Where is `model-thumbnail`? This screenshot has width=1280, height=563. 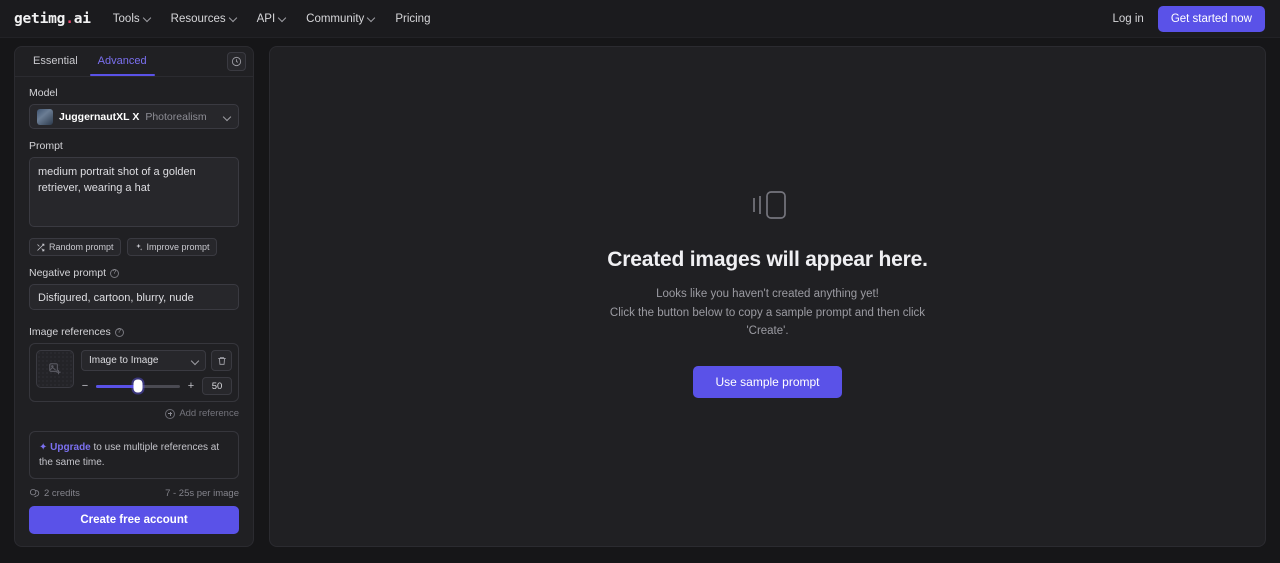 model-thumbnail is located at coordinates (45, 116).